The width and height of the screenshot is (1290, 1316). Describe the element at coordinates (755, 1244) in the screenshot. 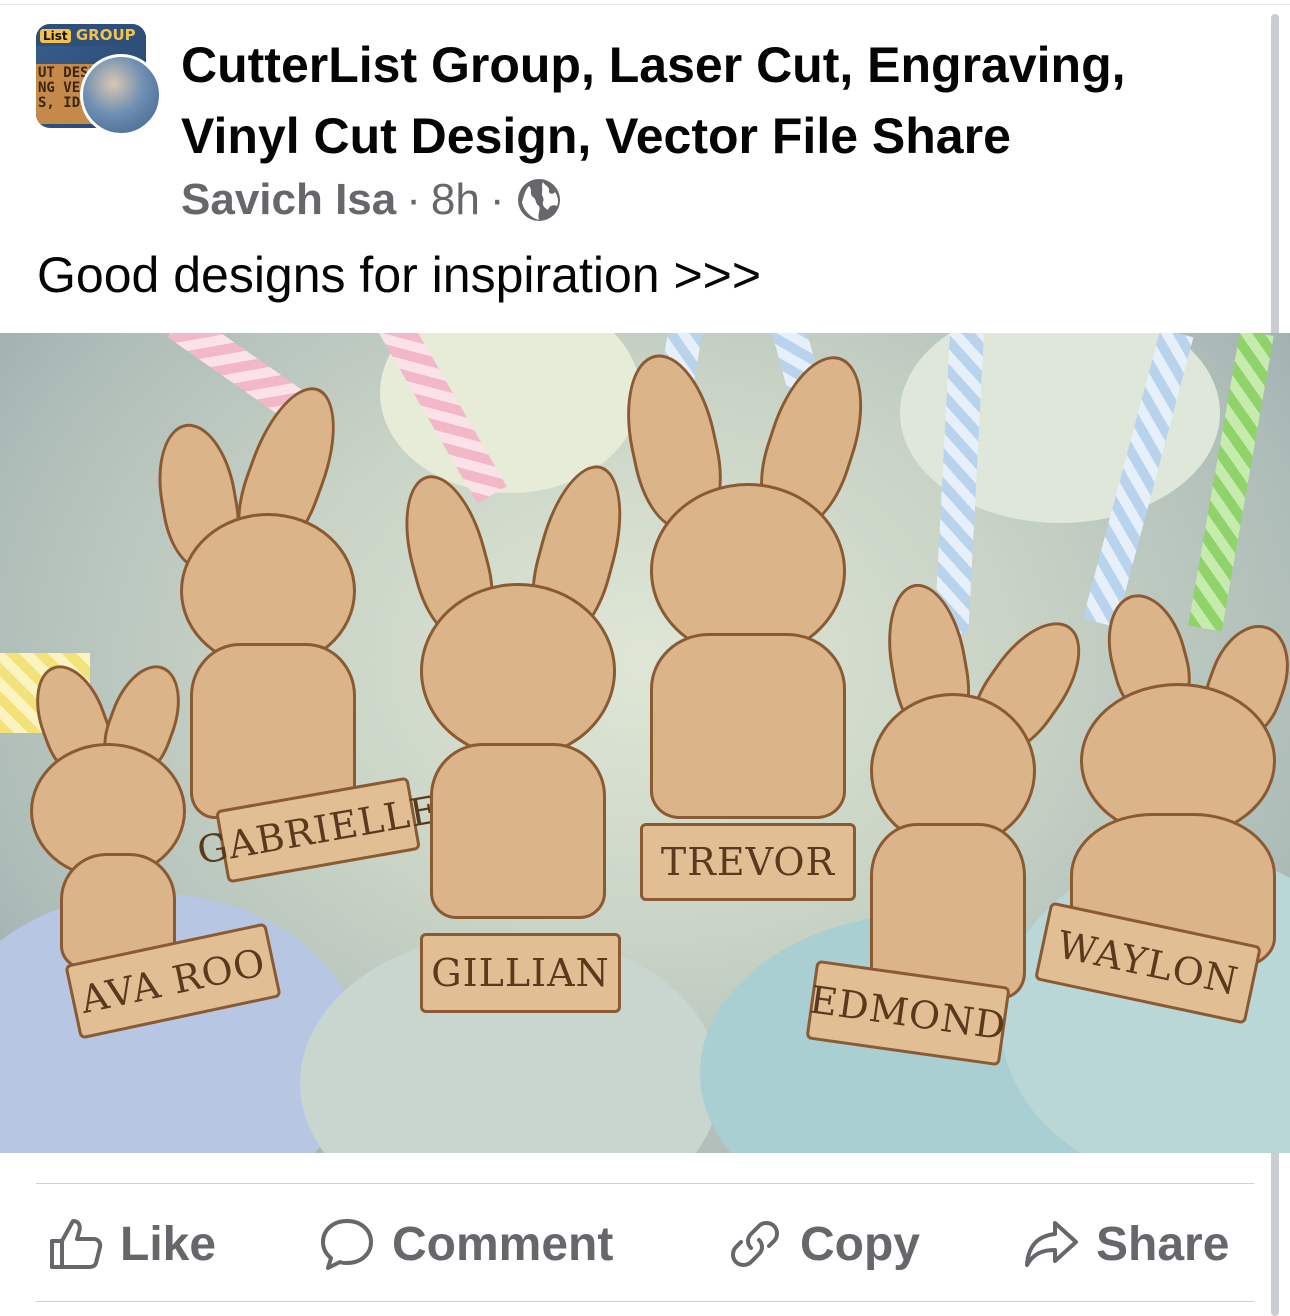

I see `link-icon` at that location.